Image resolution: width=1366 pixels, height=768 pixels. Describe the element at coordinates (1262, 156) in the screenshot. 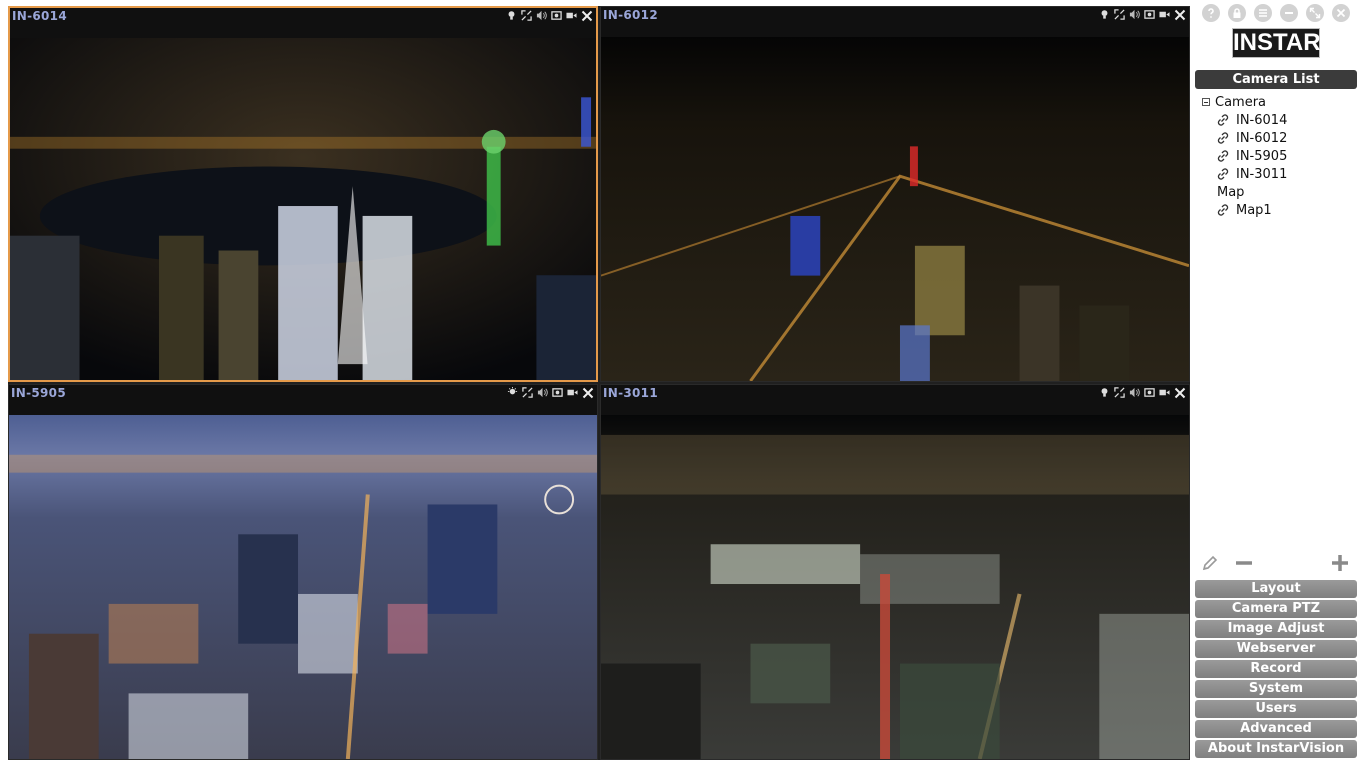

I see `tree-item-label: IN-5905` at that location.